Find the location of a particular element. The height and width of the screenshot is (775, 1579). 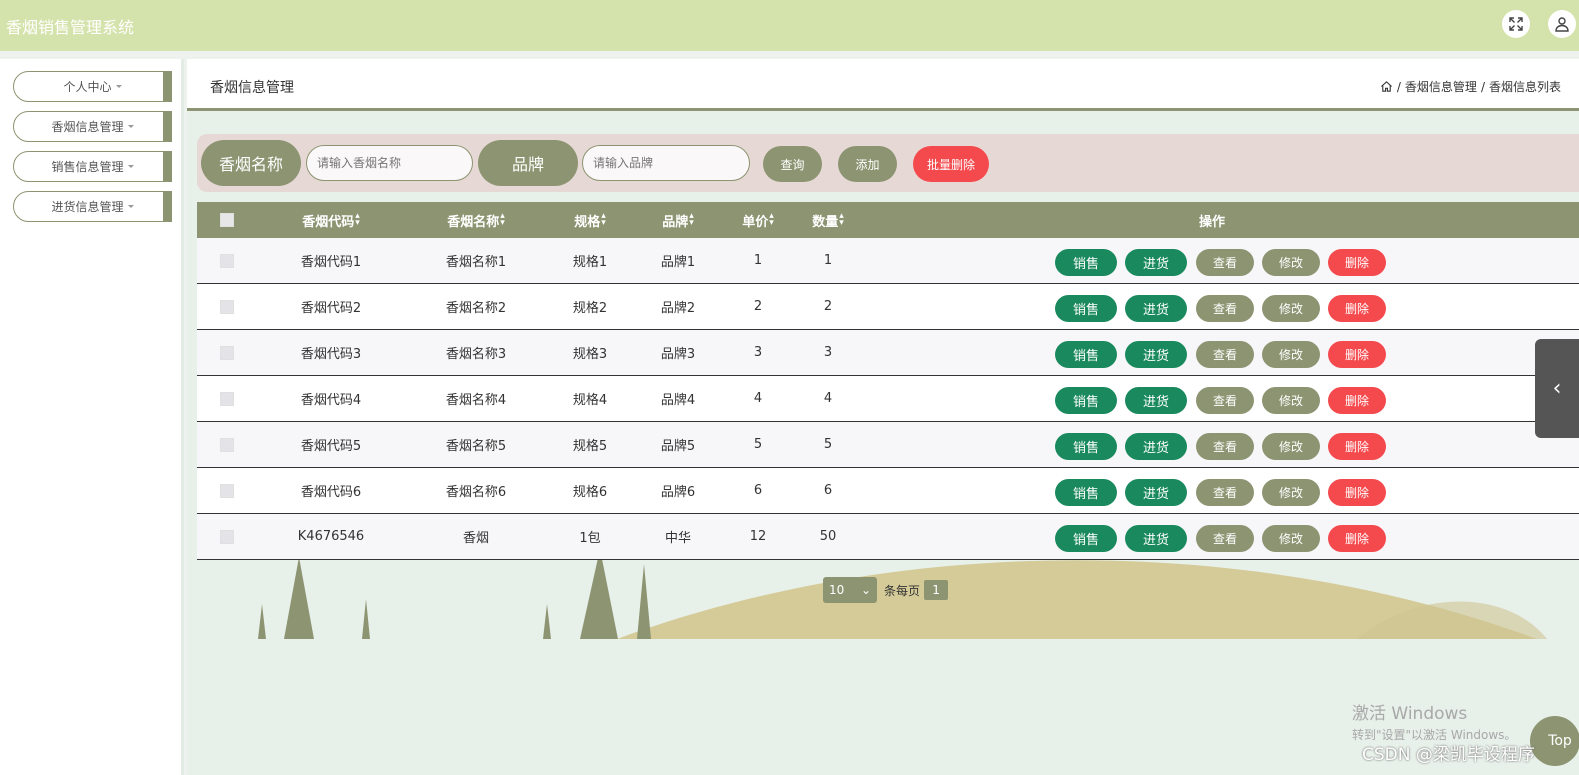

back-to-top-button: Top is located at coordinates (1554, 741).